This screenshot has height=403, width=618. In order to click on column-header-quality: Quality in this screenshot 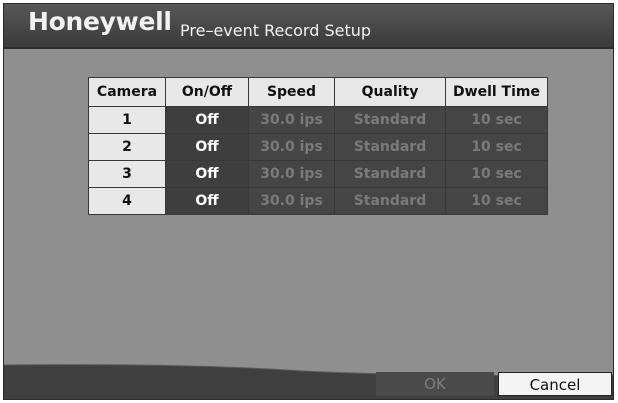, I will do `click(390, 92)`.